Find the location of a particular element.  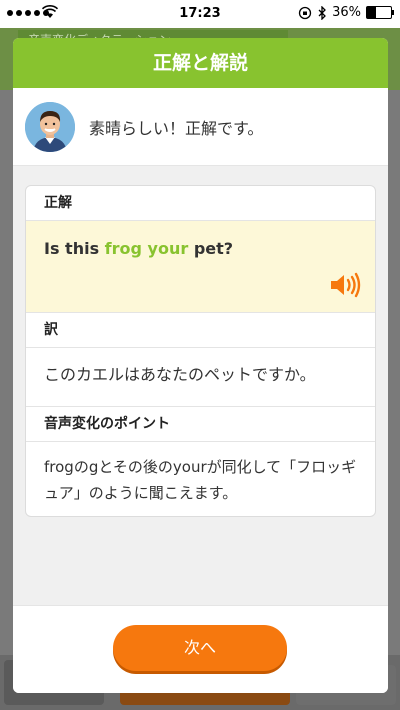

answer-sentence-before: Is this is located at coordinates (74, 248).